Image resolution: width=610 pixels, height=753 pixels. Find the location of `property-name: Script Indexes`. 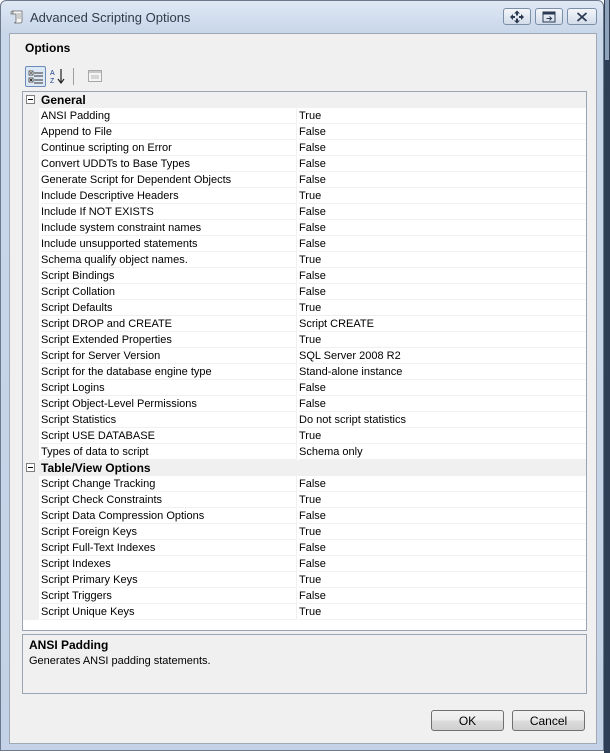

property-name: Script Indexes is located at coordinates (168, 564).